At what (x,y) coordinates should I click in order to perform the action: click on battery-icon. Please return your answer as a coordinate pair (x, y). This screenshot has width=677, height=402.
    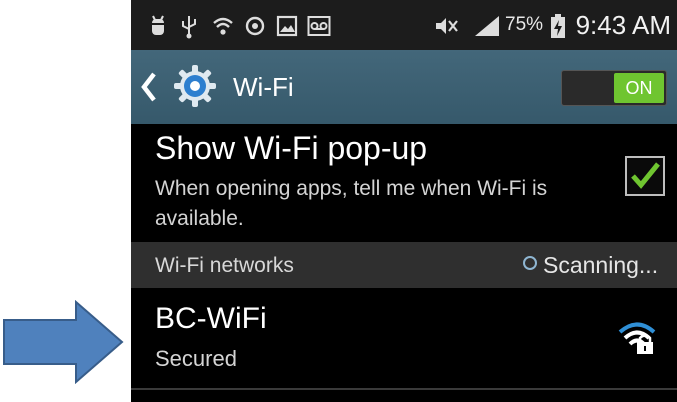
    Looking at the image, I should click on (558, 26).